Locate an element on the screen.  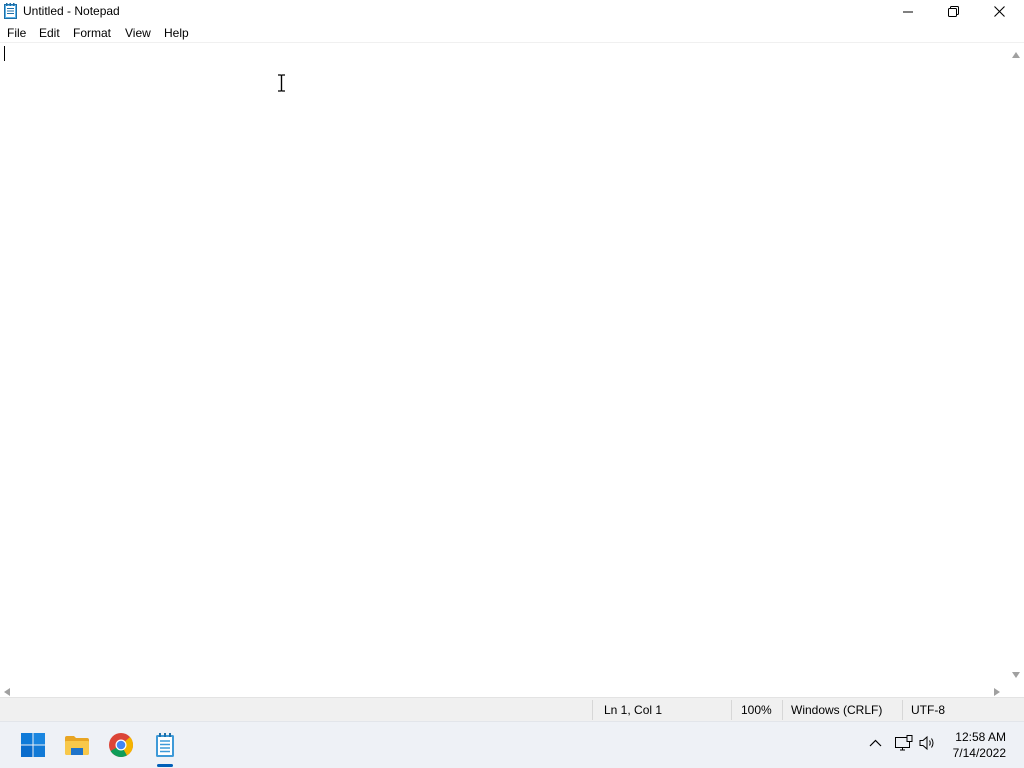
close-button is located at coordinates (999, 11).